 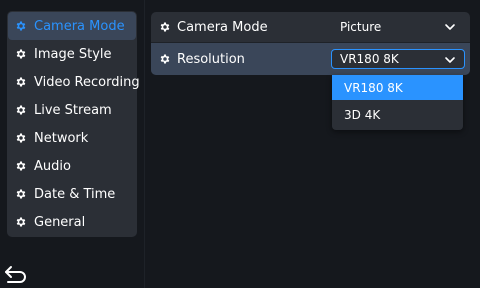 I want to click on back-arrow-icon, so click(x=16, y=274).